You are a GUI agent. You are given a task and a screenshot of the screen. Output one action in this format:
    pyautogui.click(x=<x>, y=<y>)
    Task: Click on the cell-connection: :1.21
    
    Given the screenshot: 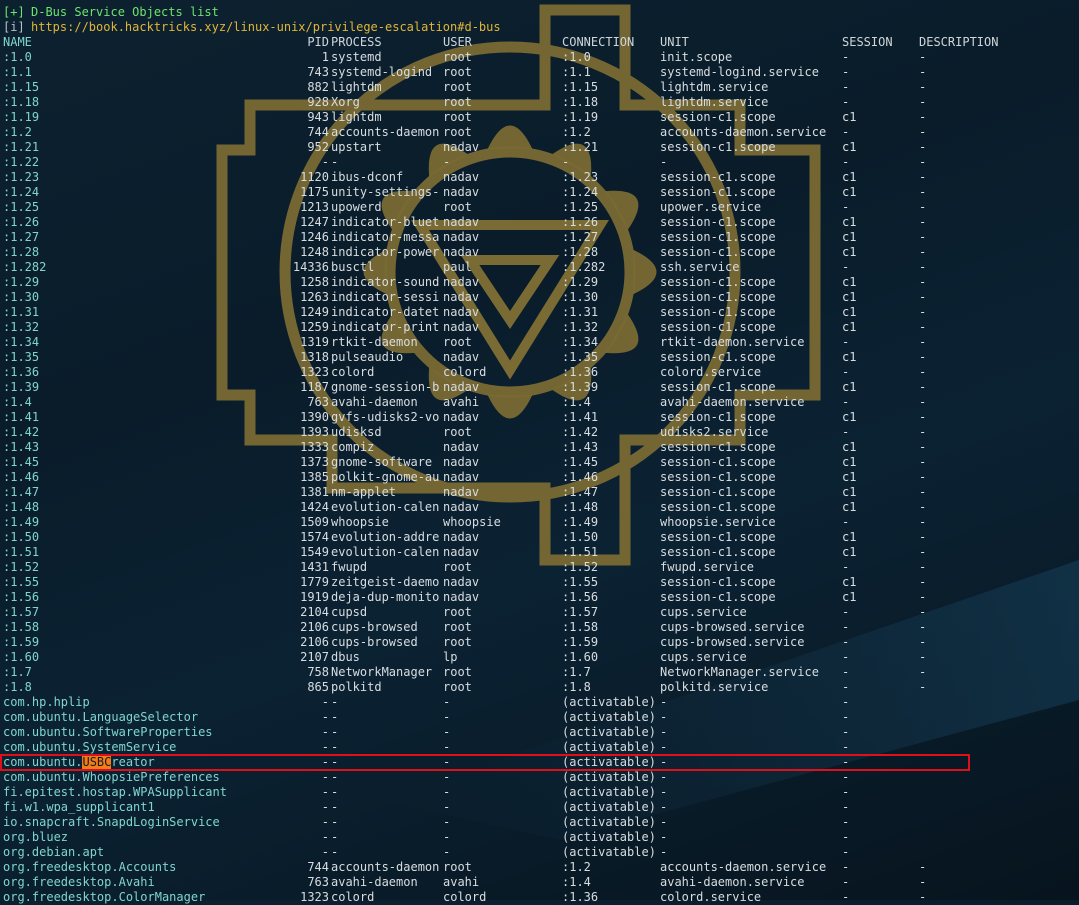 What is the action you would take?
    pyautogui.click(x=580, y=147)
    